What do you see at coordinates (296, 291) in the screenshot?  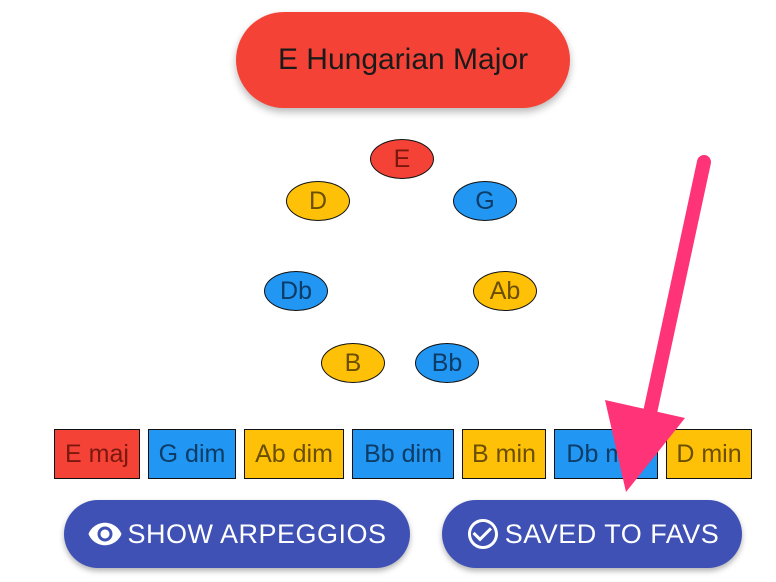 I see `note-db: Db` at bounding box center [296, 291].